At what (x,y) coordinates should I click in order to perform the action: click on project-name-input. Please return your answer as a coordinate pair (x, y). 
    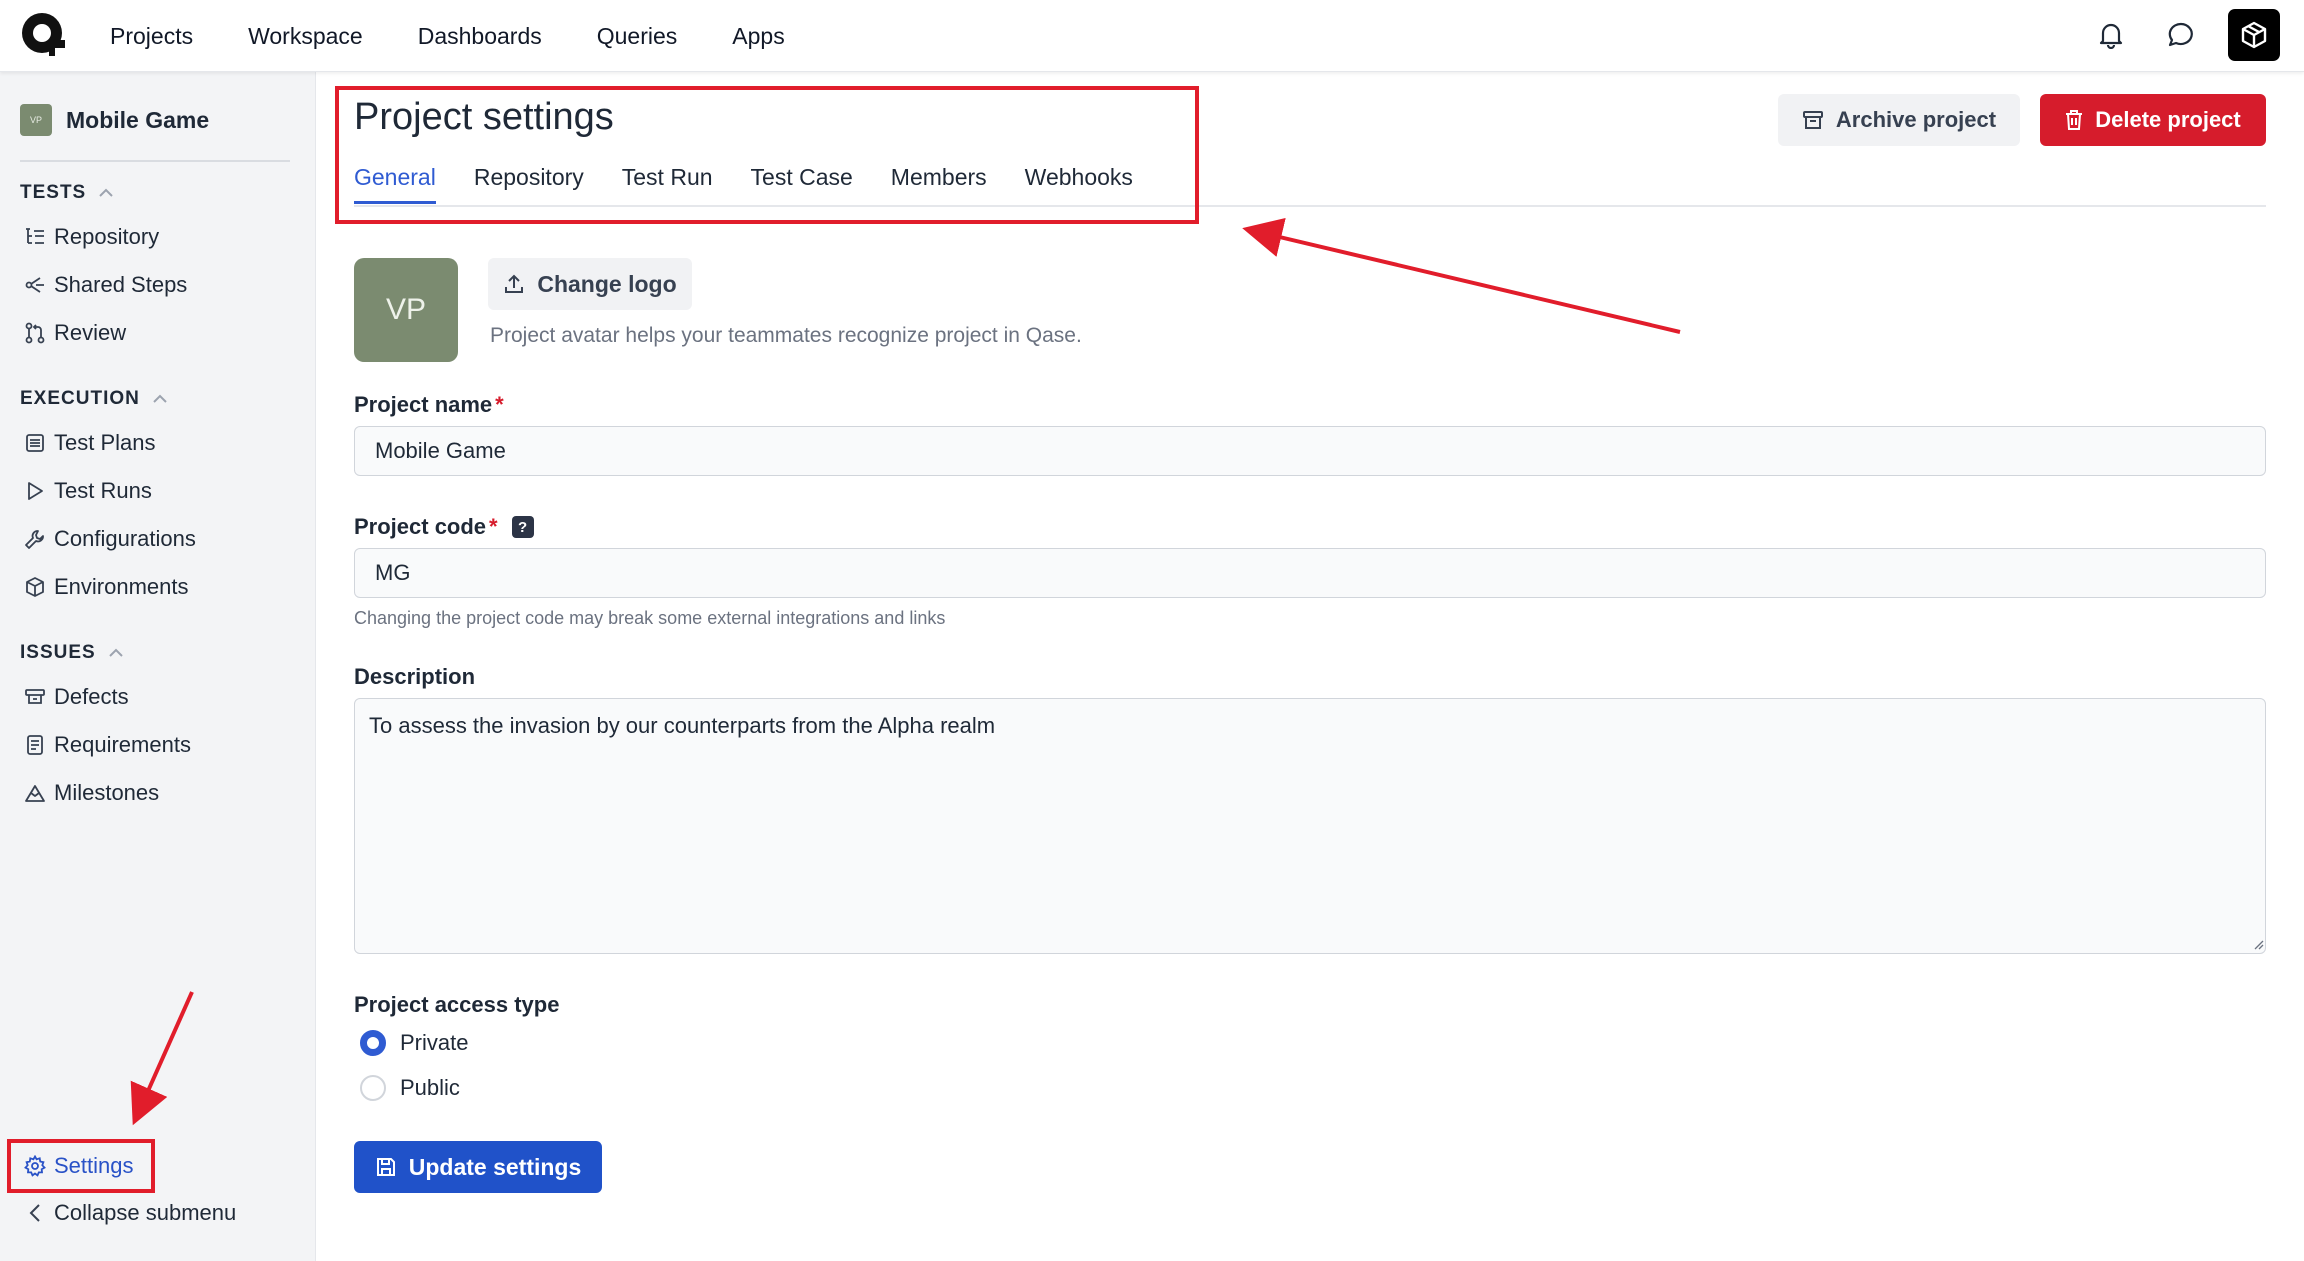
    Looking at the image, I should click on (1310, 451).